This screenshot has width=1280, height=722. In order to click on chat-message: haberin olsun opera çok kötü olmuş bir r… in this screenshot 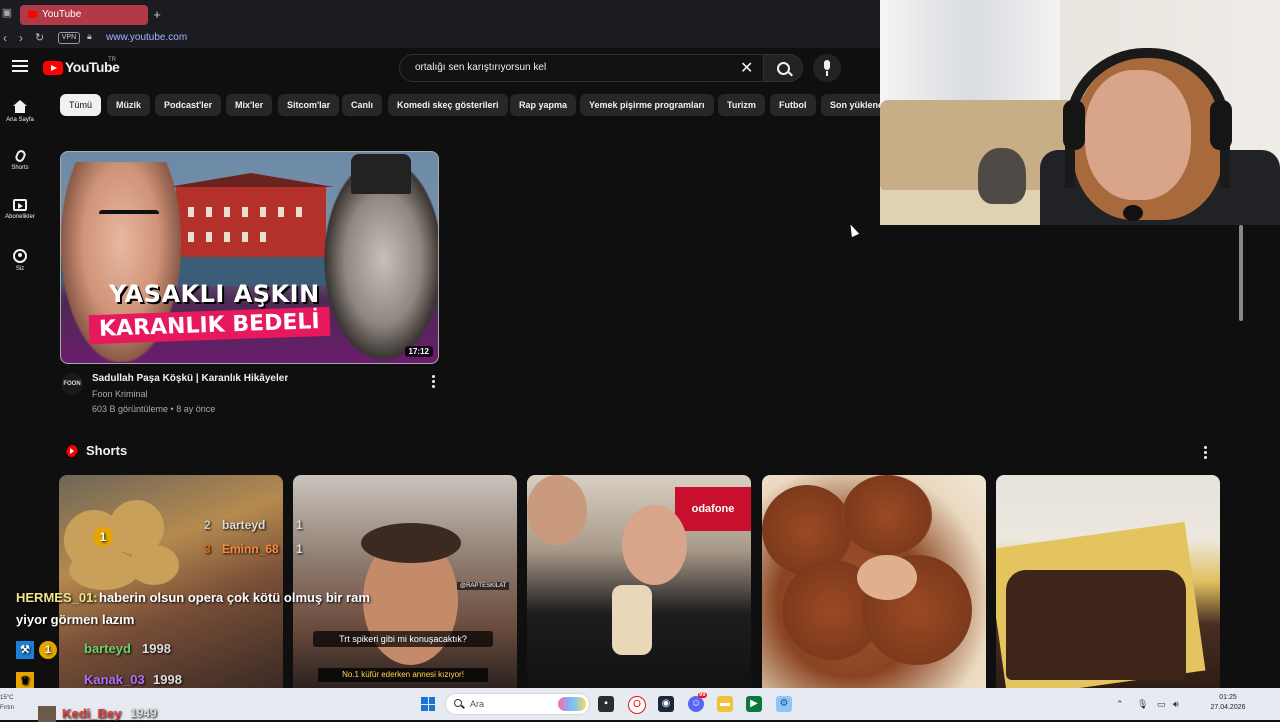, I will do `click(234, 597)`.